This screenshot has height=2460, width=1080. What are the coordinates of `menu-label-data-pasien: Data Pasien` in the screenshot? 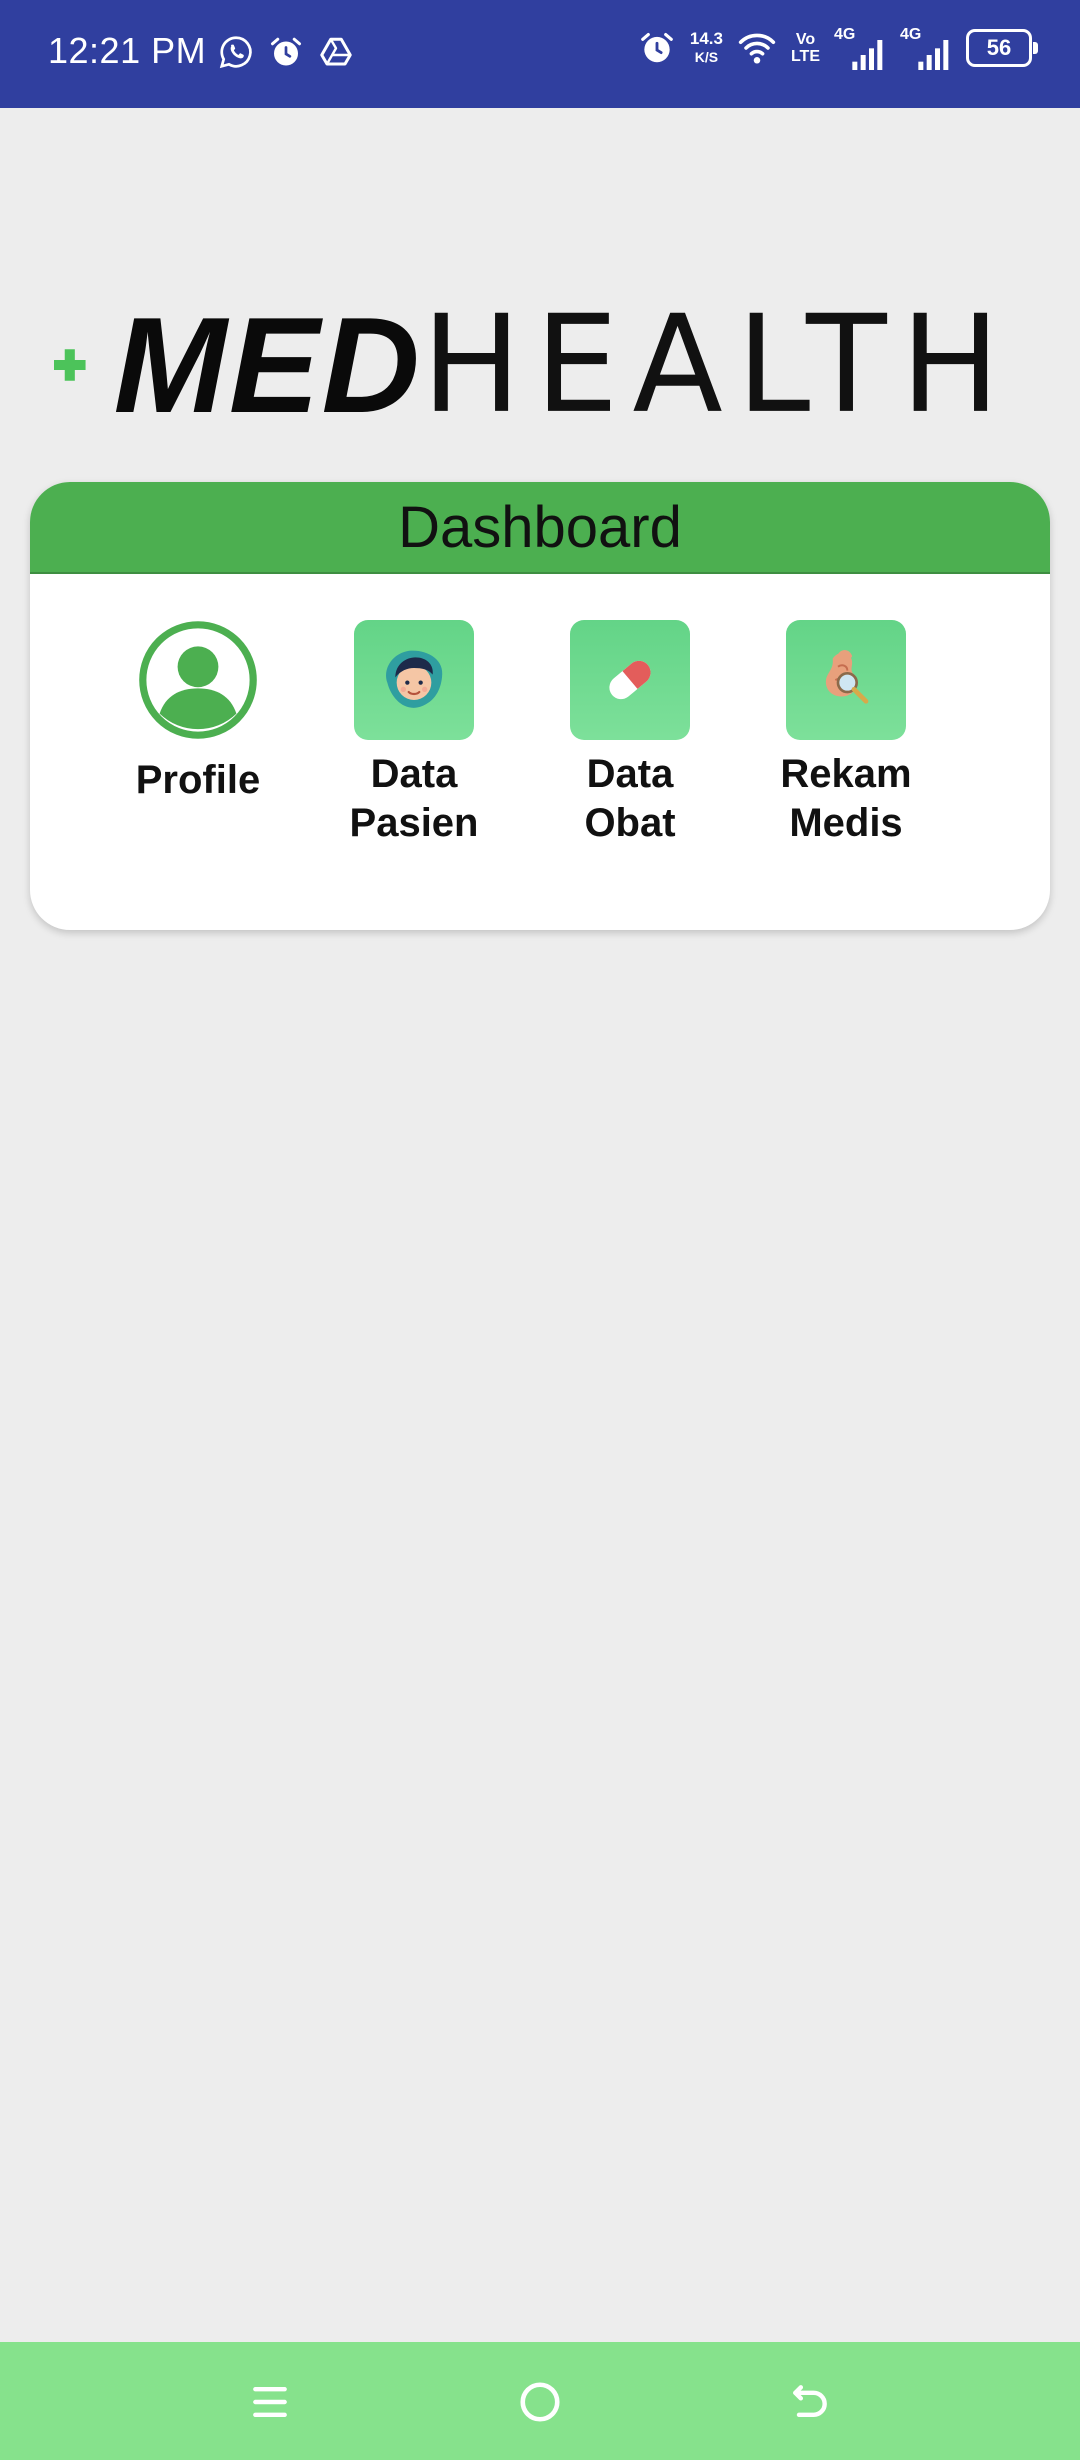 It's located at (414, 798).